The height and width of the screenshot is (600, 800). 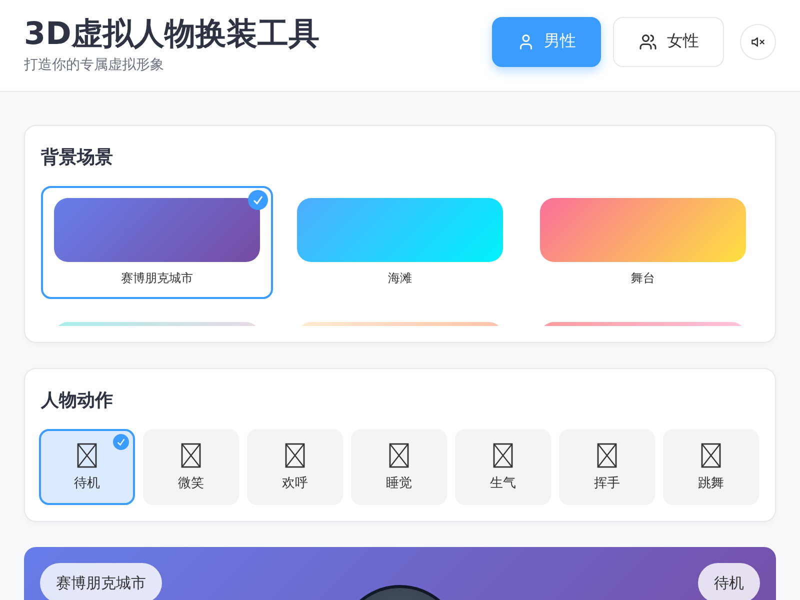 What do you see at coordinates (526, 41) in the screenshot?
I see `person-icon` at bounding box center [526, 41].